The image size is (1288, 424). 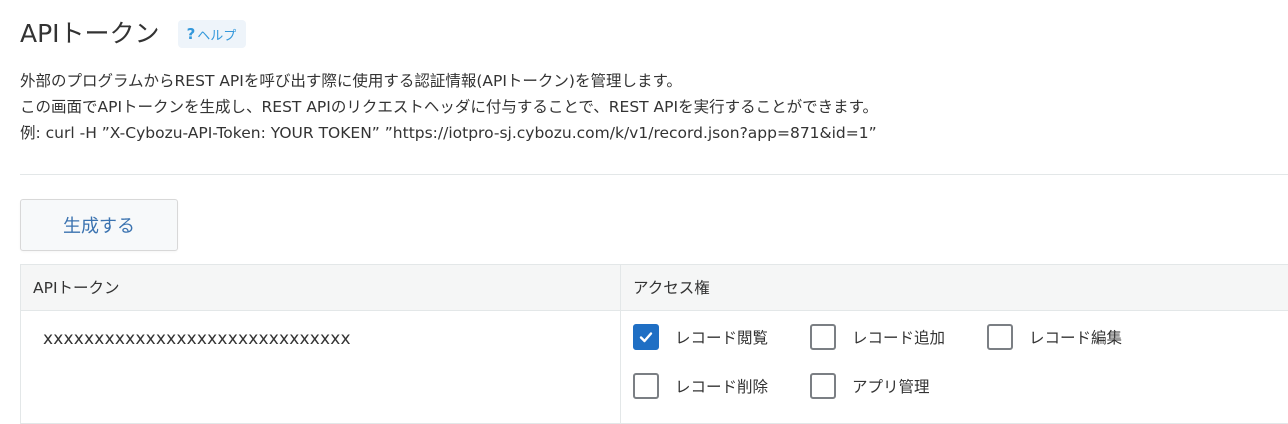 I want to click on permission-add-records: レコード追加, so click(x=877, y=337).